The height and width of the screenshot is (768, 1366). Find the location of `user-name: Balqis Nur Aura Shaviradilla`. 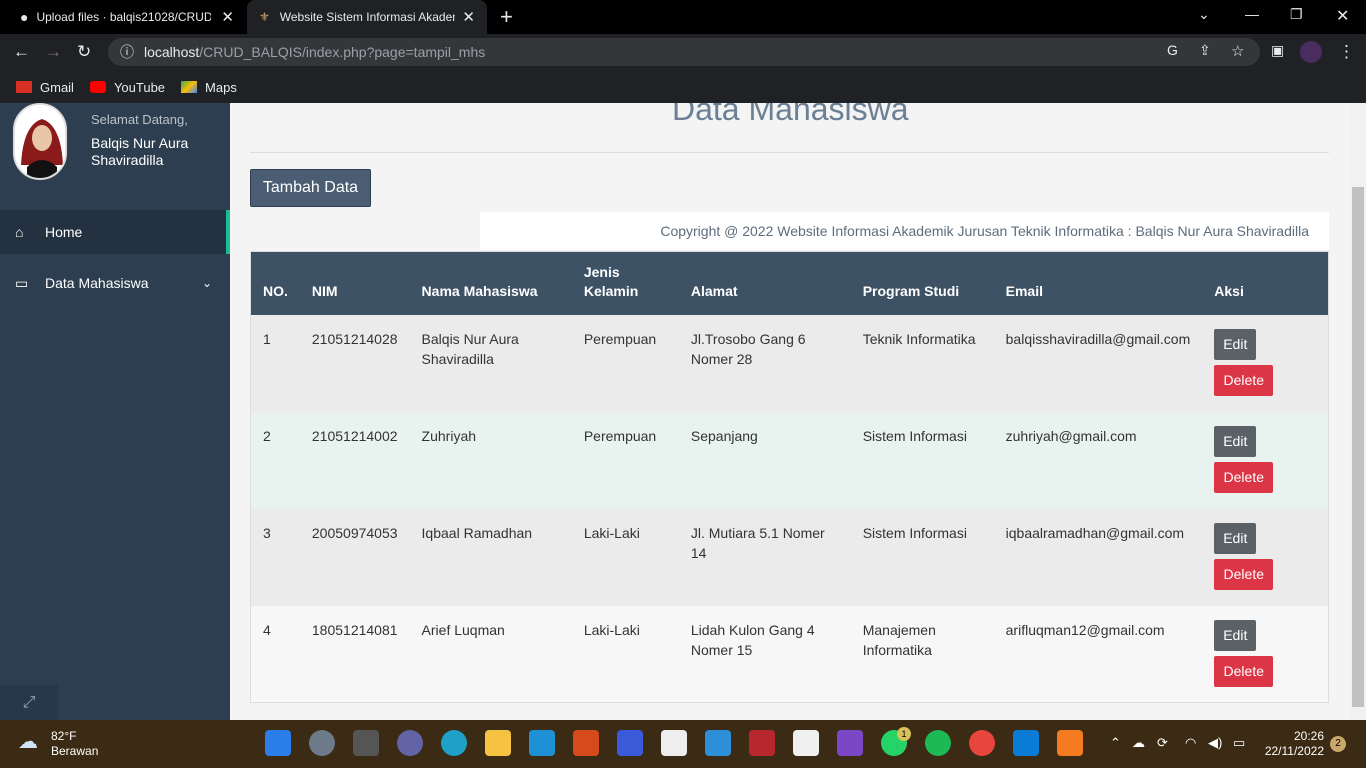

user-name: Balqis Nur Aura Shaviradilla is located at coordinates (140, 151).